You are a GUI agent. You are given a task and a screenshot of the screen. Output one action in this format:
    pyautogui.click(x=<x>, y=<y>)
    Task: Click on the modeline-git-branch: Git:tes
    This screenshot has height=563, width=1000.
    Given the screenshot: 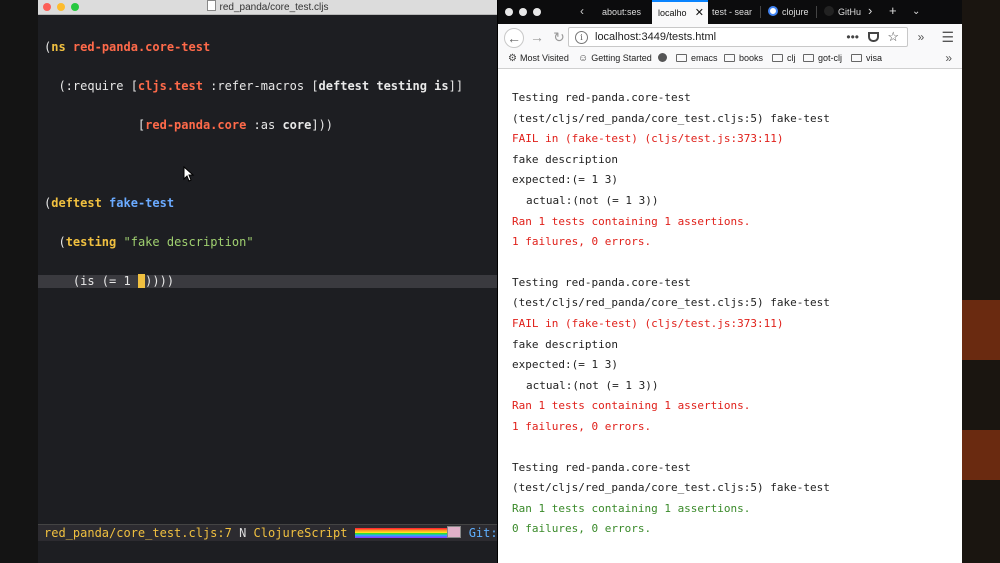 What is the action you would take?
    pyautogui.click(x=482, y=533)
    